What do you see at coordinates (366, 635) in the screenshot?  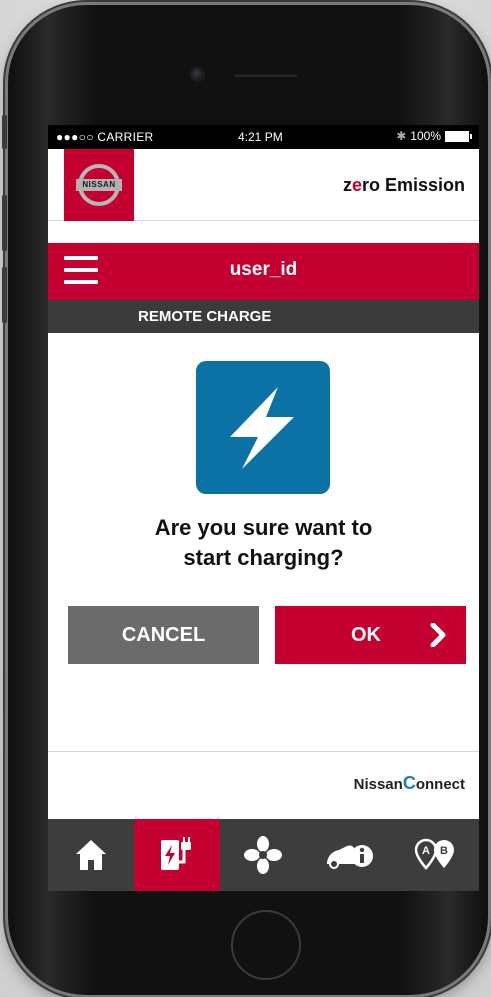 I see `ok-label: OK` at bounding box center [366, 635].